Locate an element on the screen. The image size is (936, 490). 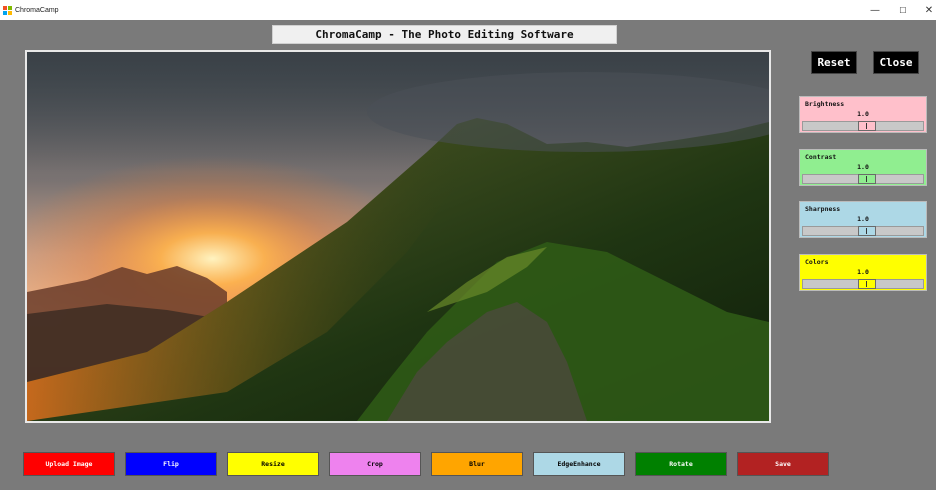
window-titlebar: ChromaCamp — ☐ ✕ is located at coordinates (468, 10).